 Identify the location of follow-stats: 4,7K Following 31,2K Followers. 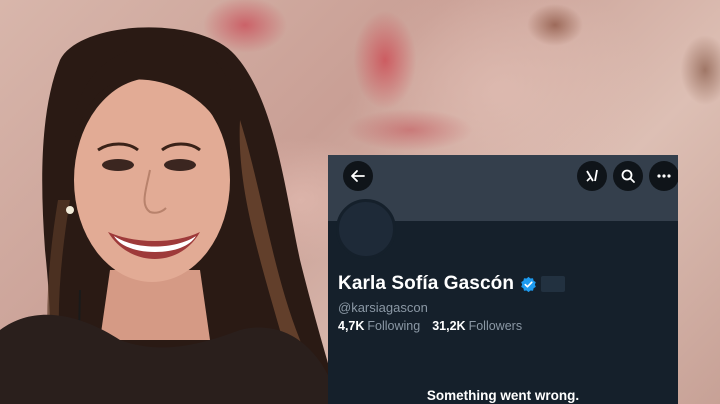
(430, 326).